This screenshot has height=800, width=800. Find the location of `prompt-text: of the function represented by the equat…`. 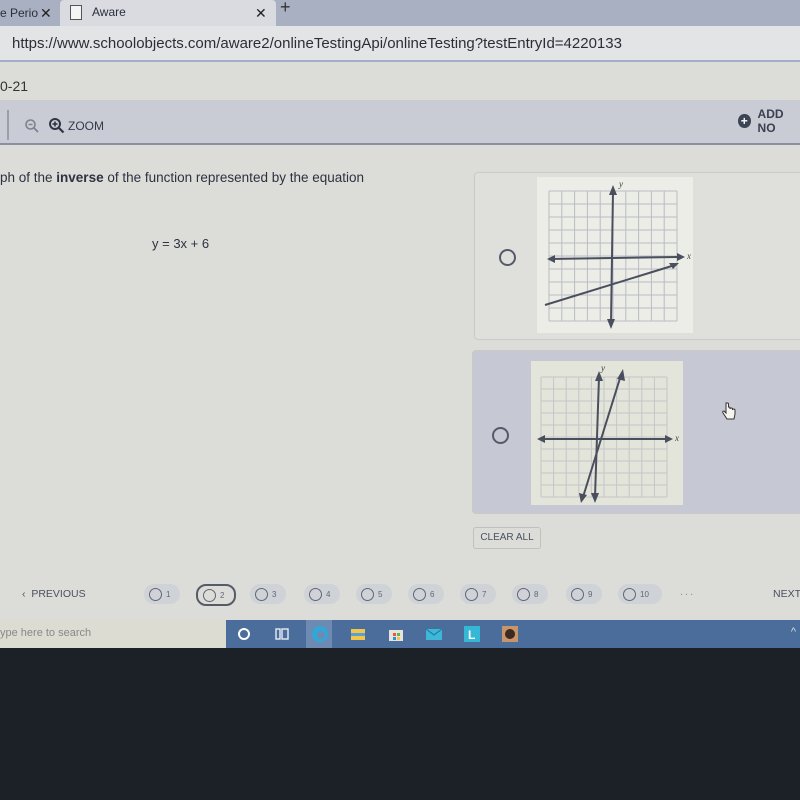

prompt-text: of the function represented by the equat… is located at coordinates (234, 177).